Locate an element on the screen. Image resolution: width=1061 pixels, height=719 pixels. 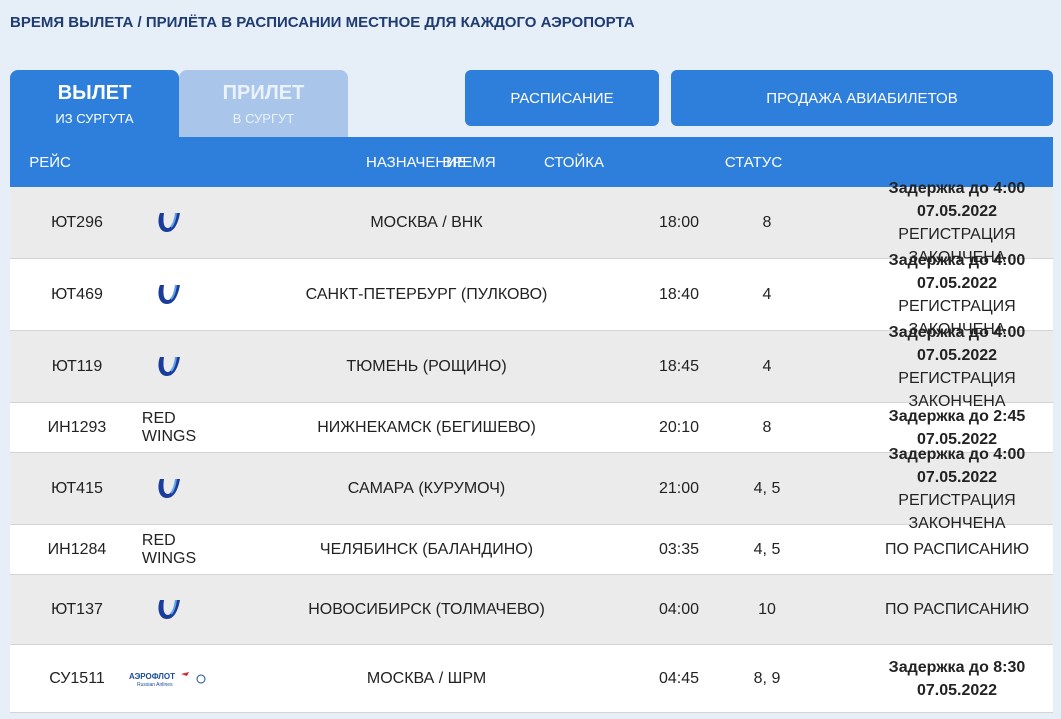
ticket-sales-button: ПРОДАЖА АВИАБИЛЕТОВ is located at coordinates (862, 98).